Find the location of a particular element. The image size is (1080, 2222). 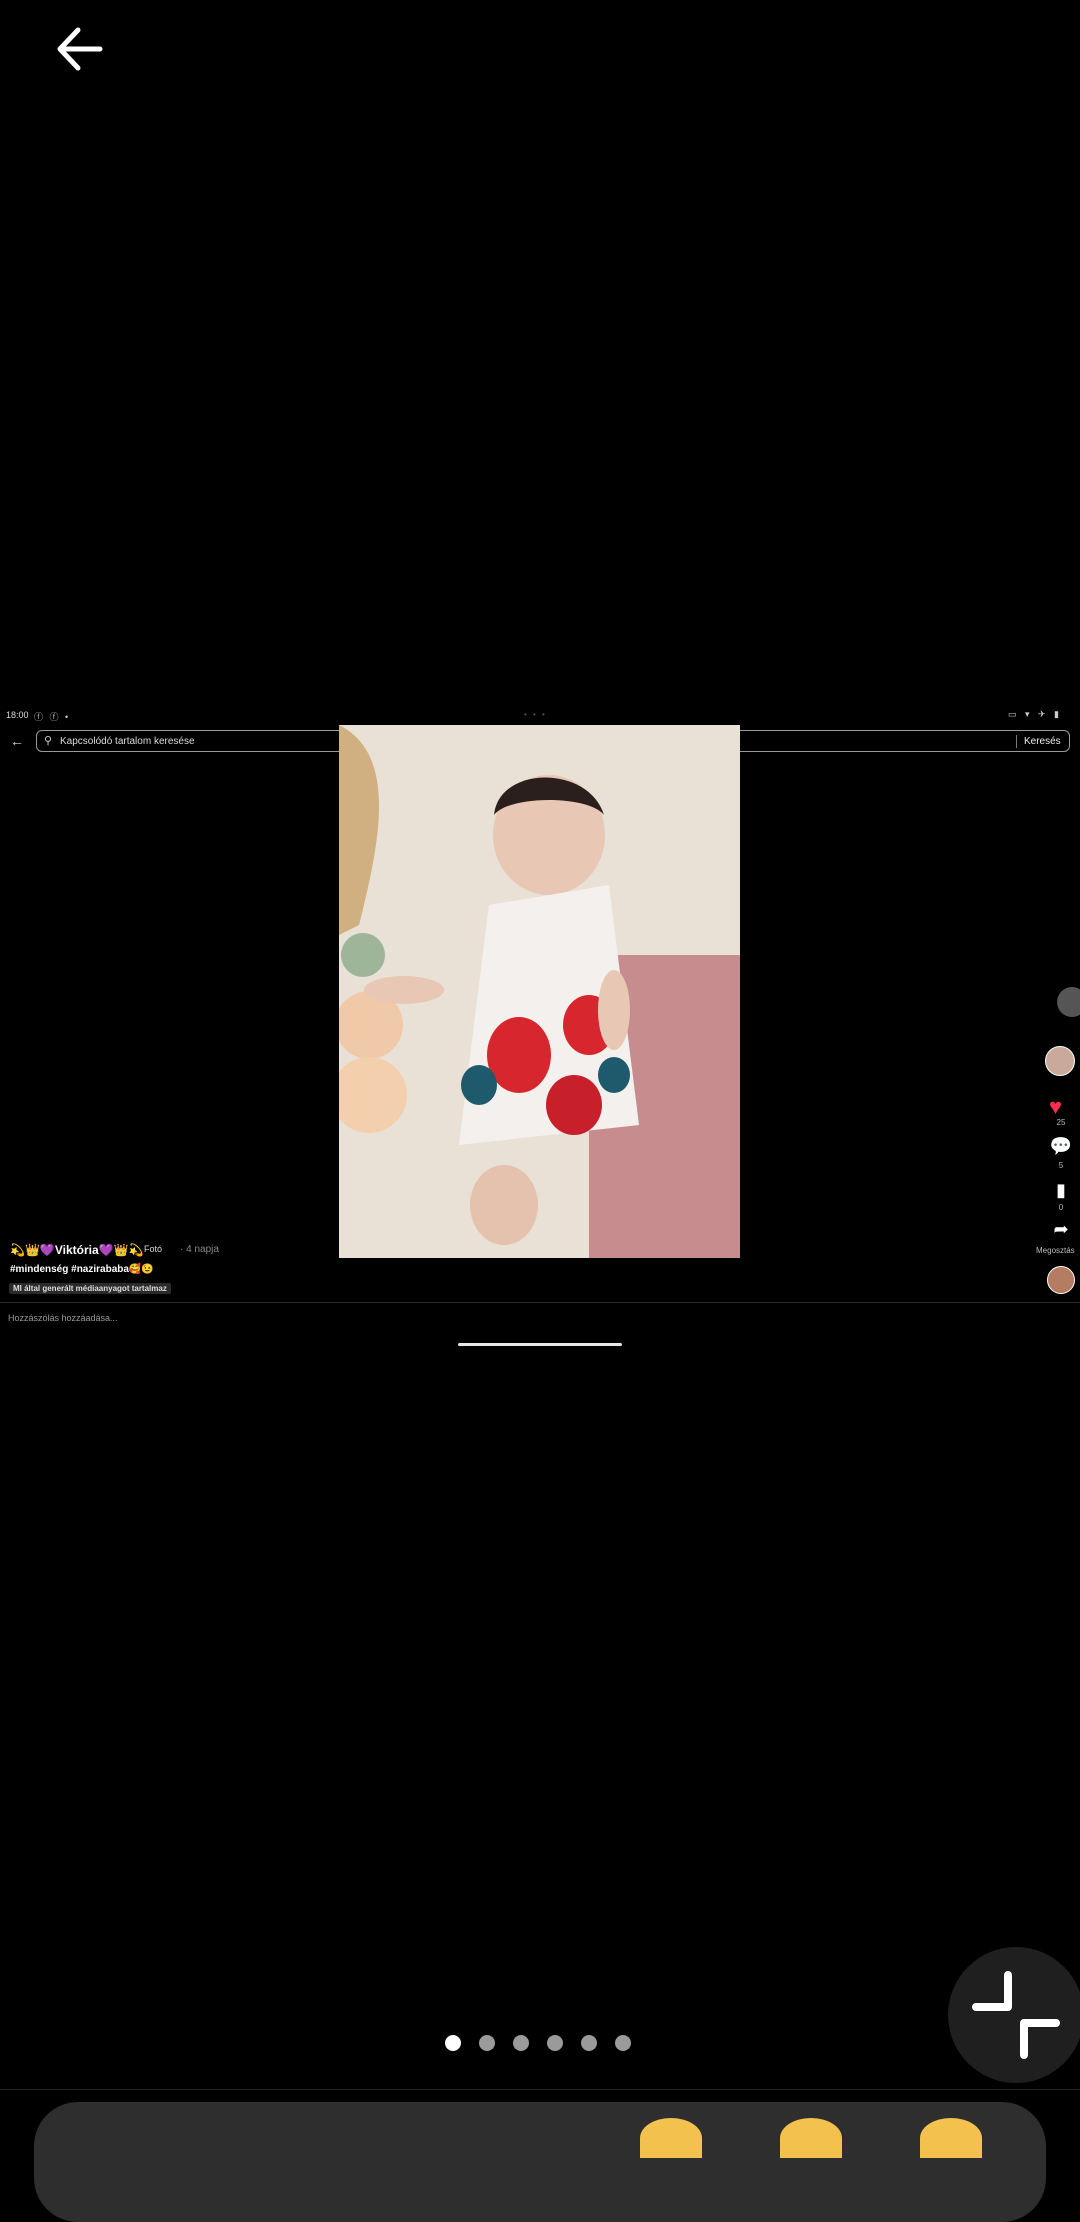

status-dots: • • • is located at coordinates (535, 714).